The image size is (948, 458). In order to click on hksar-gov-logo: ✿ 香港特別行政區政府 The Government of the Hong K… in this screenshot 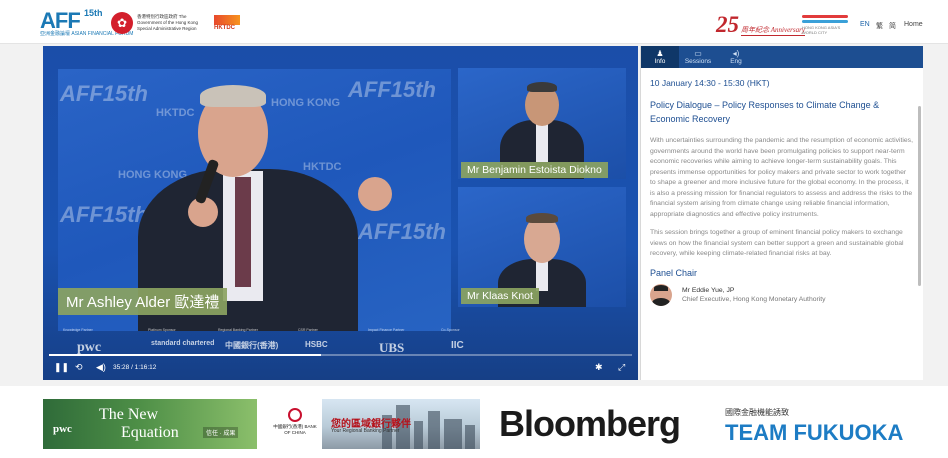, I will do `click(155, 23)`.